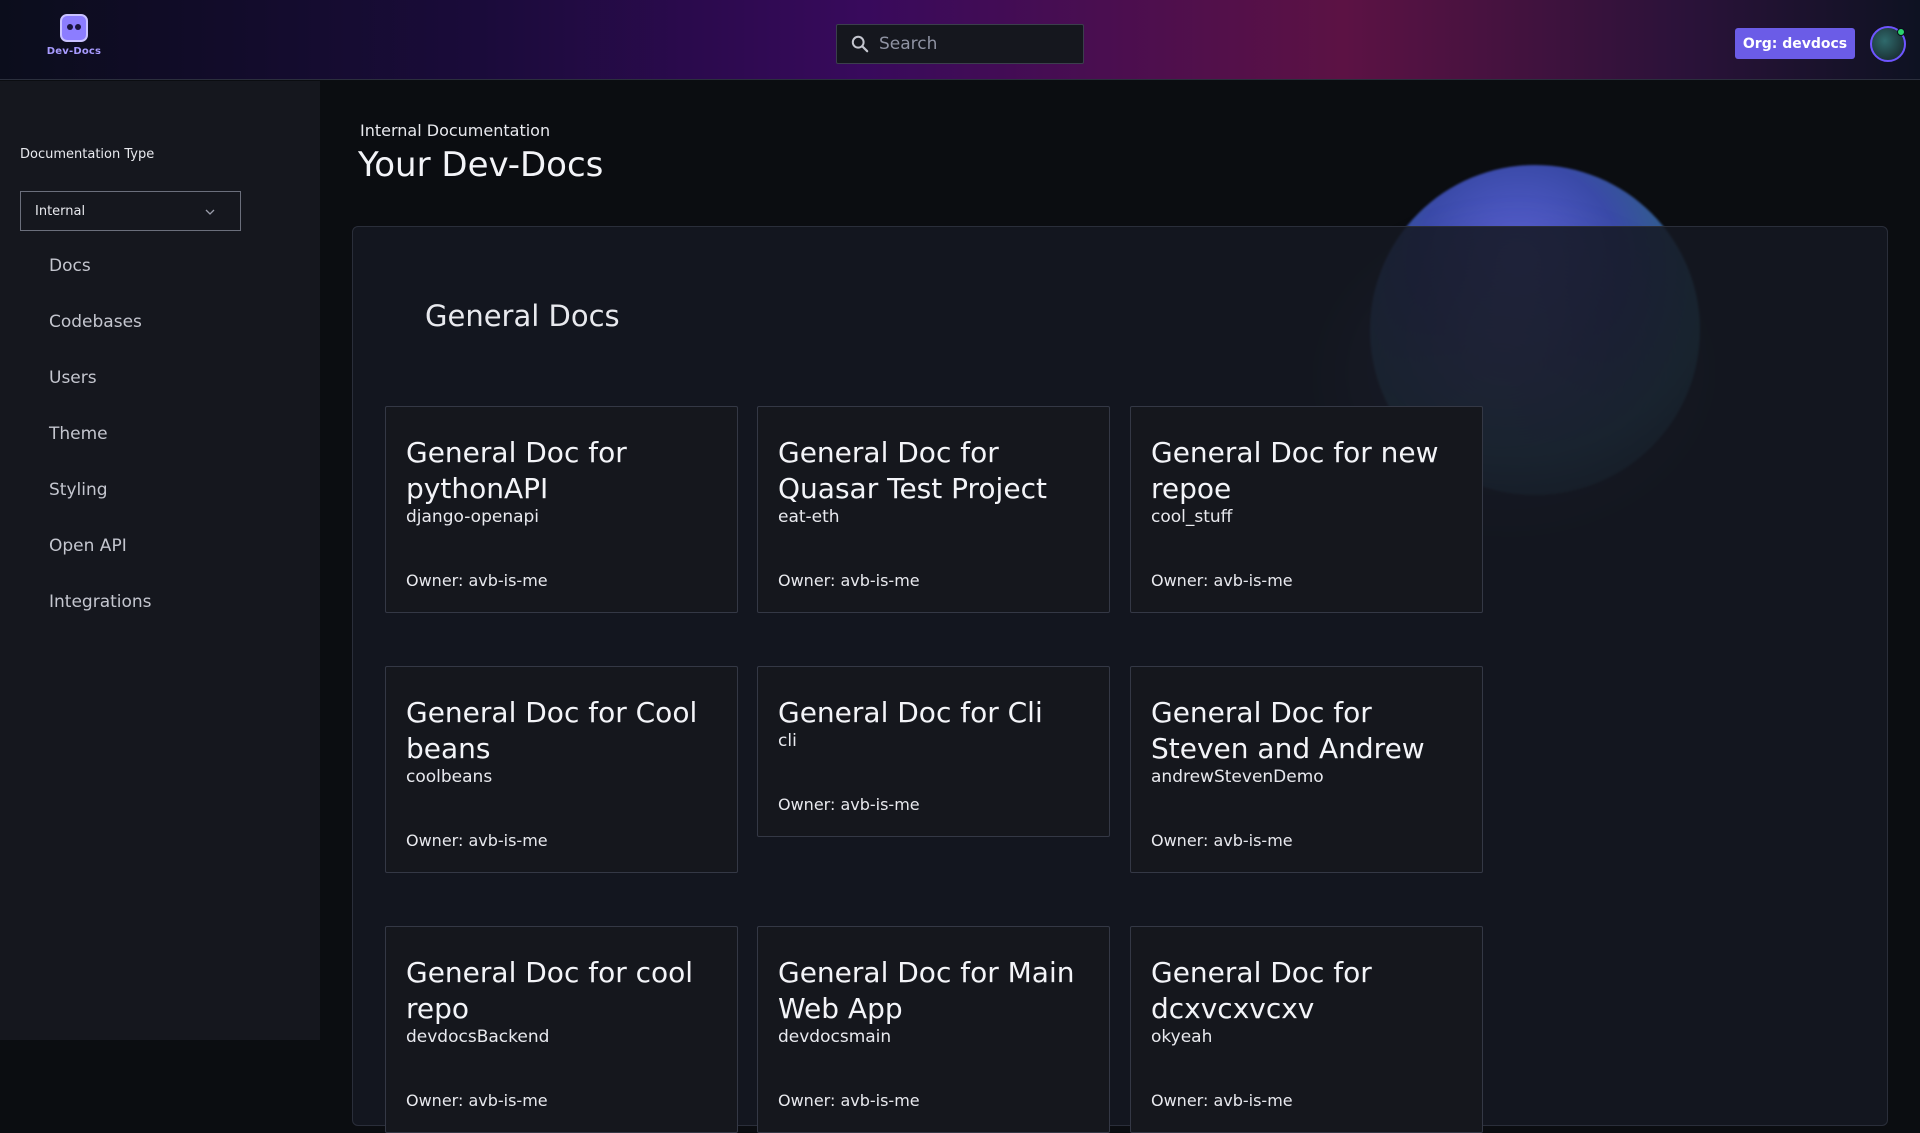  What do you see at coordinates (960, 44) in the screenshot?
I see `search-input: Search` at bounding box center [960, 44].